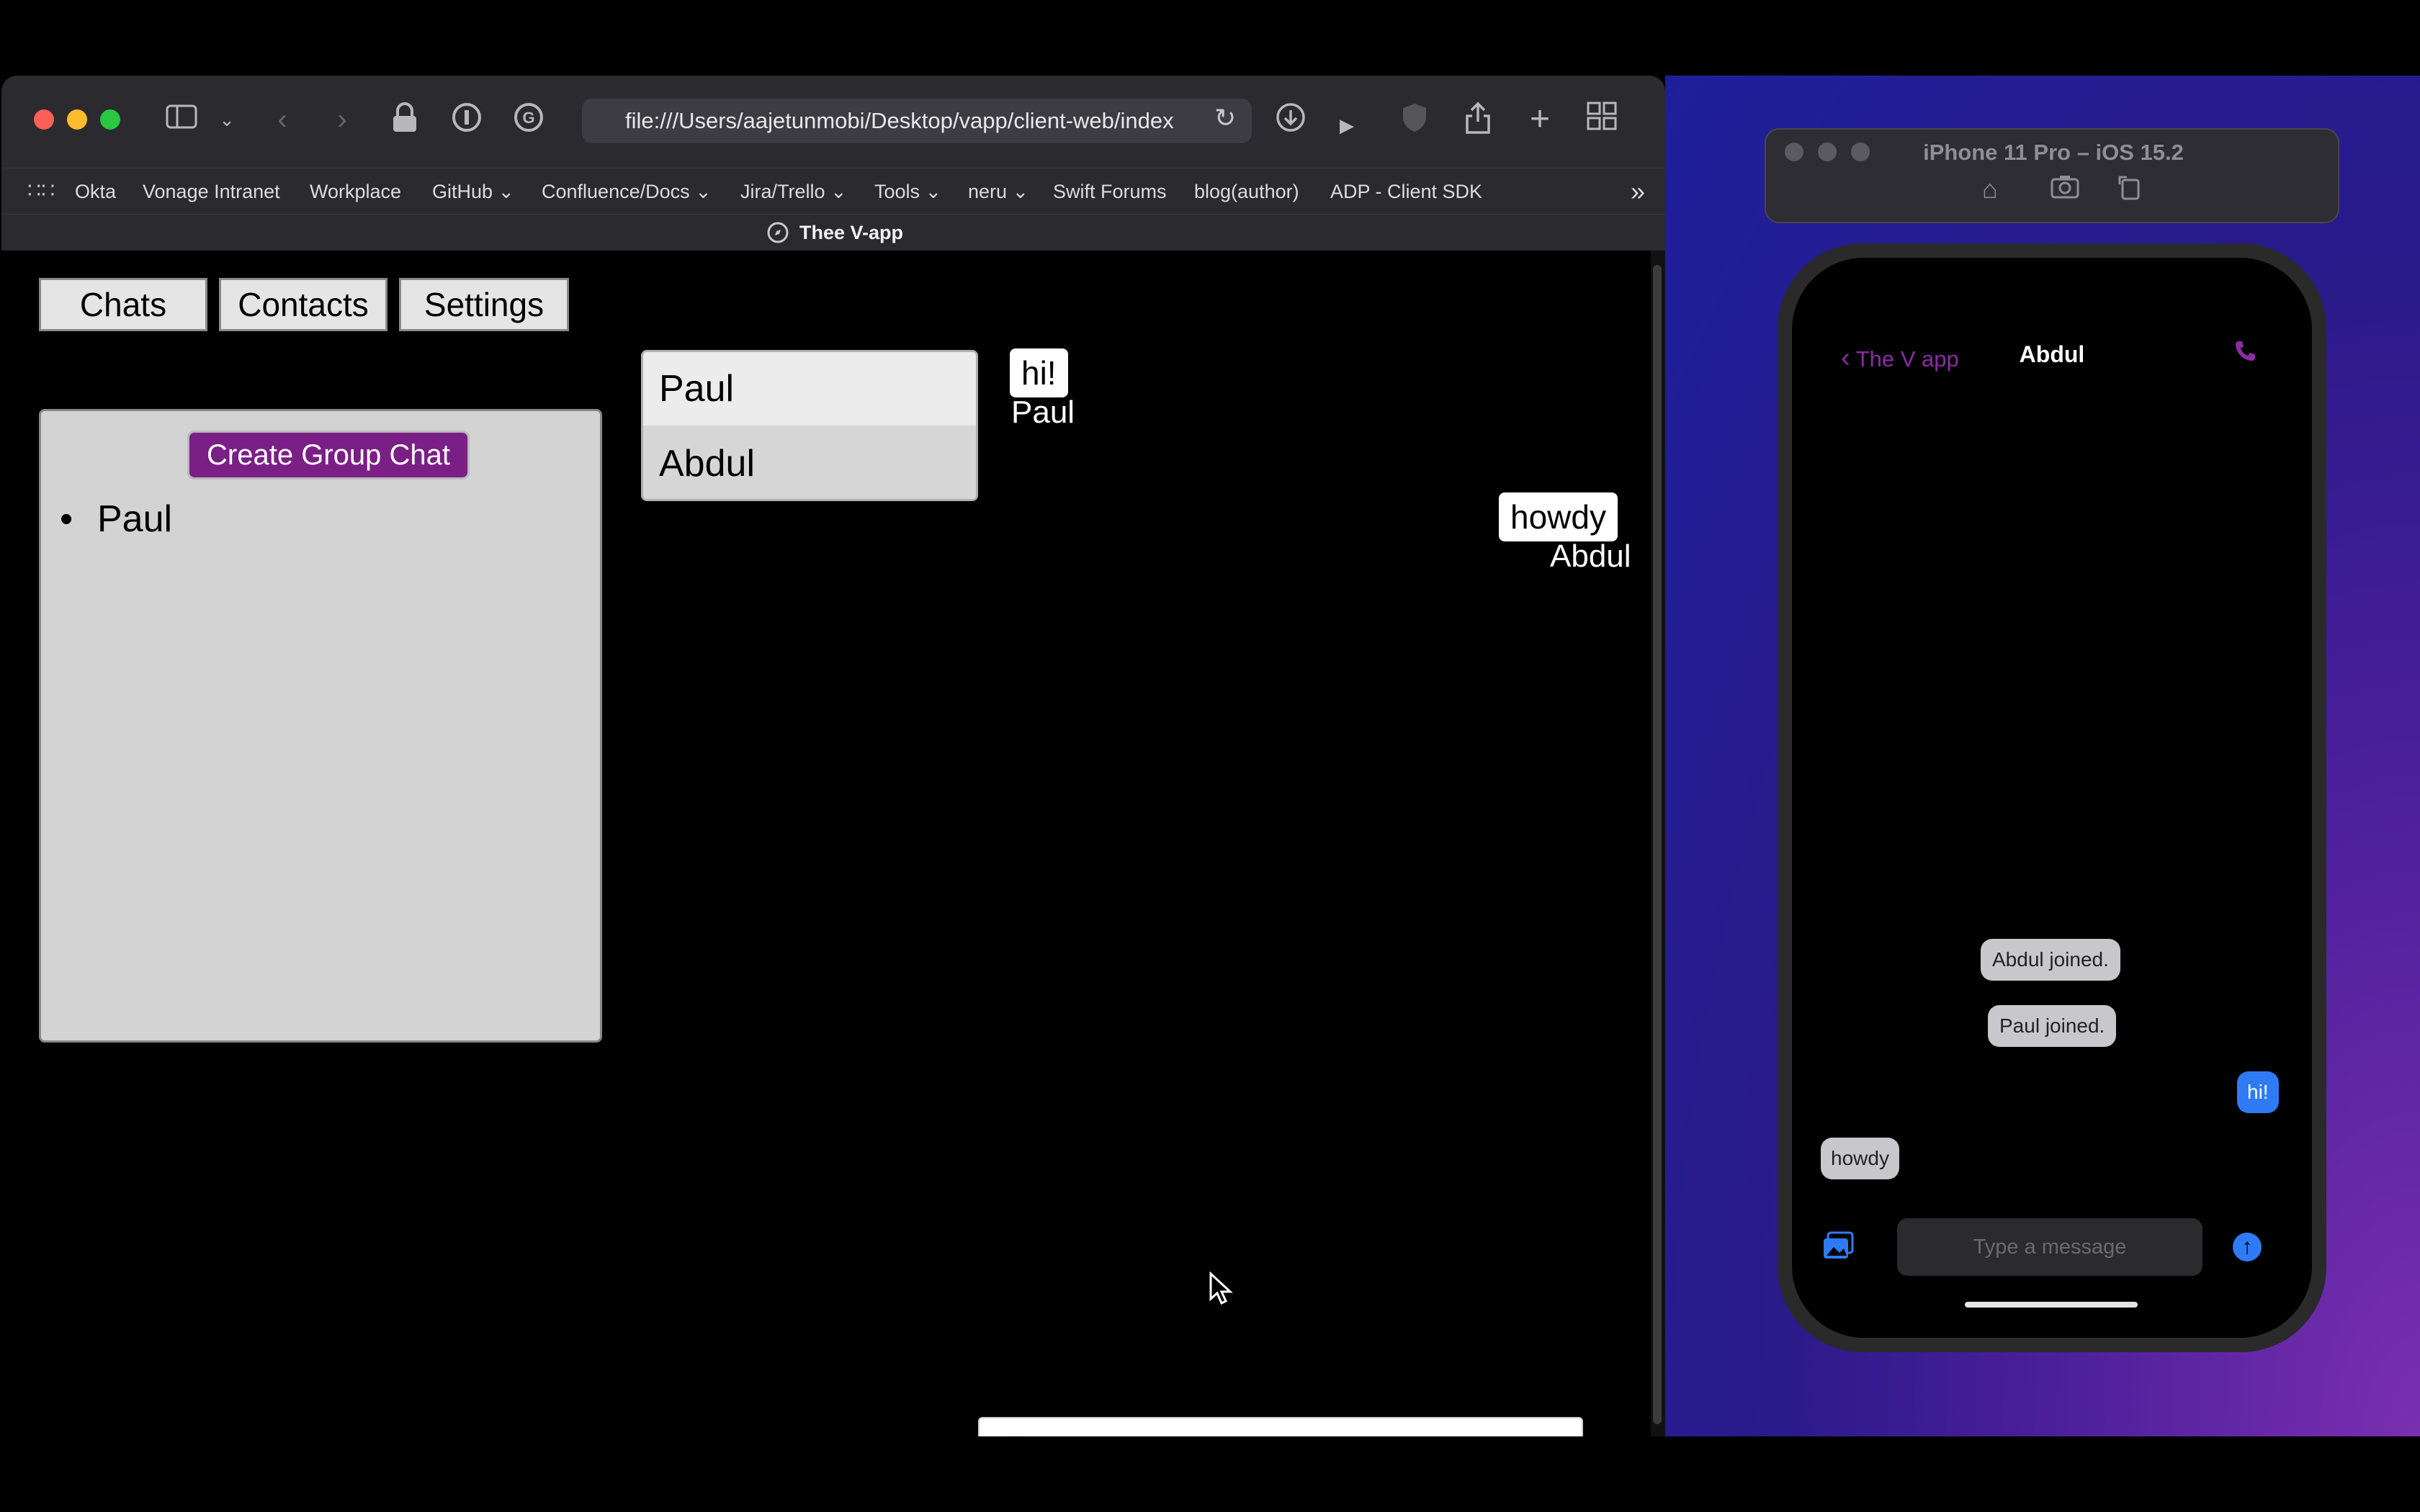  Describe the element at coordinates (897, 191) in the screenshot. I see `bookmark-tools-label: Tools` at that location.